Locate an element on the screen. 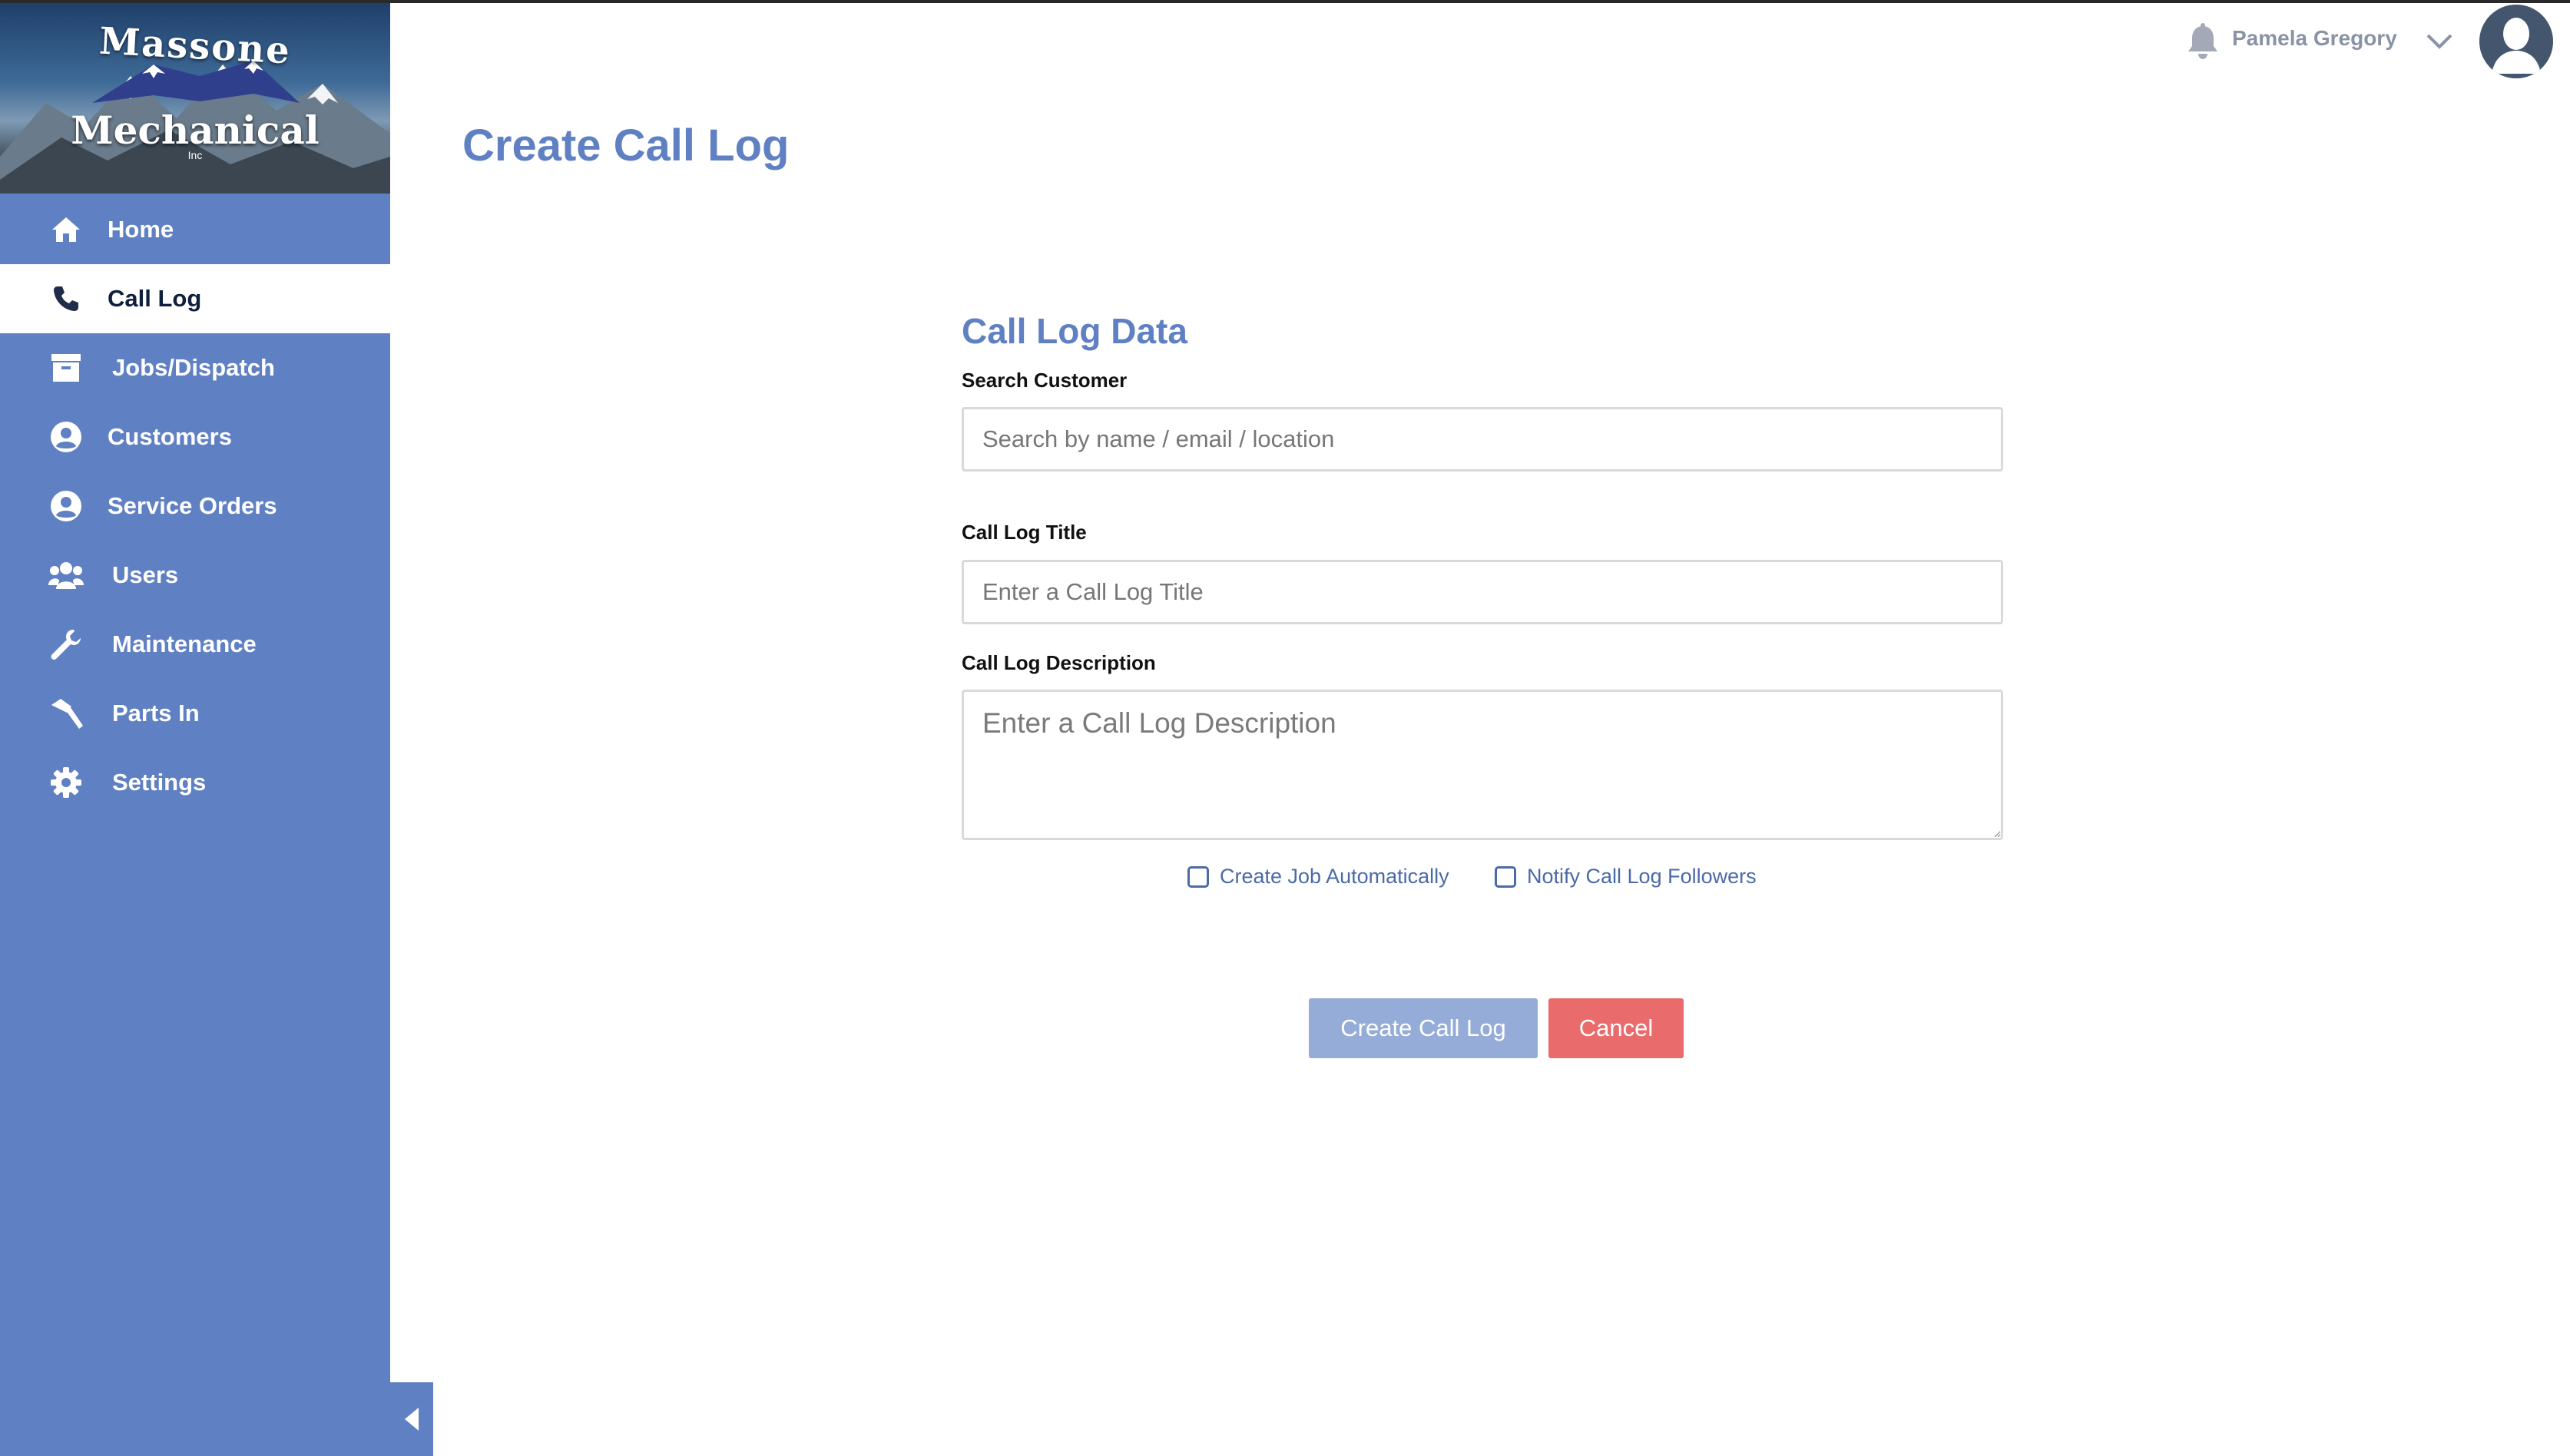 The width and height of the screenshot is (2570, 1456). sidebar-item-users: Users is located at coordinates (195, 575).